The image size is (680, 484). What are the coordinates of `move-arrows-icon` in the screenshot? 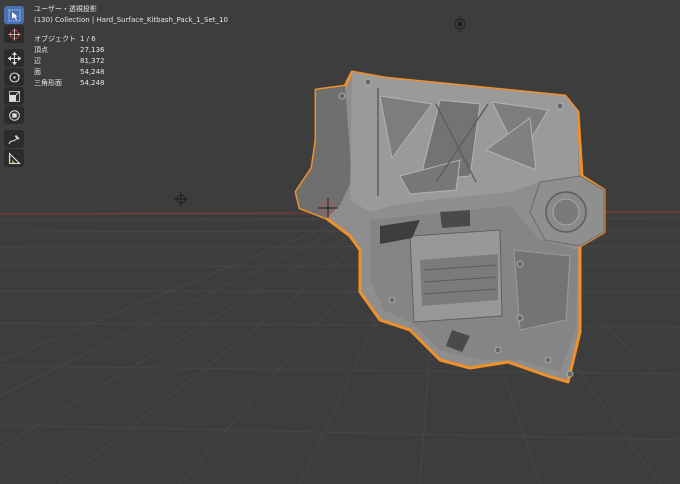 It's located at (14, 58).